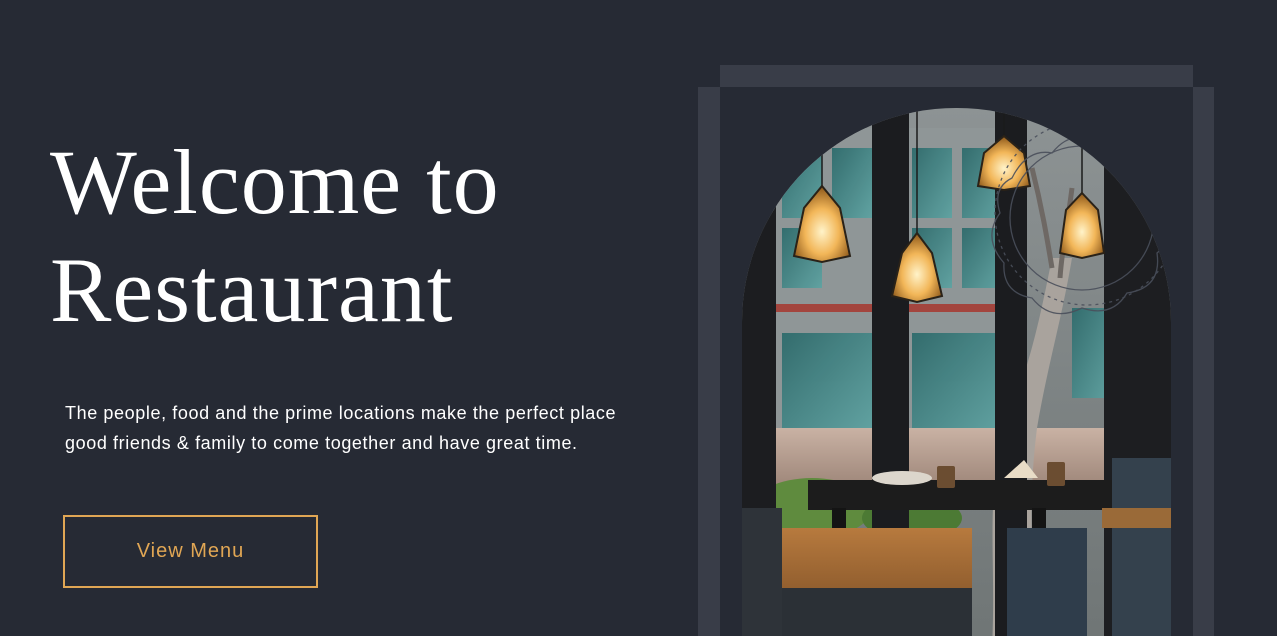  Describe the element at coordinates (956, 76) in the screenshot. I see `image-frame-top` at that location.